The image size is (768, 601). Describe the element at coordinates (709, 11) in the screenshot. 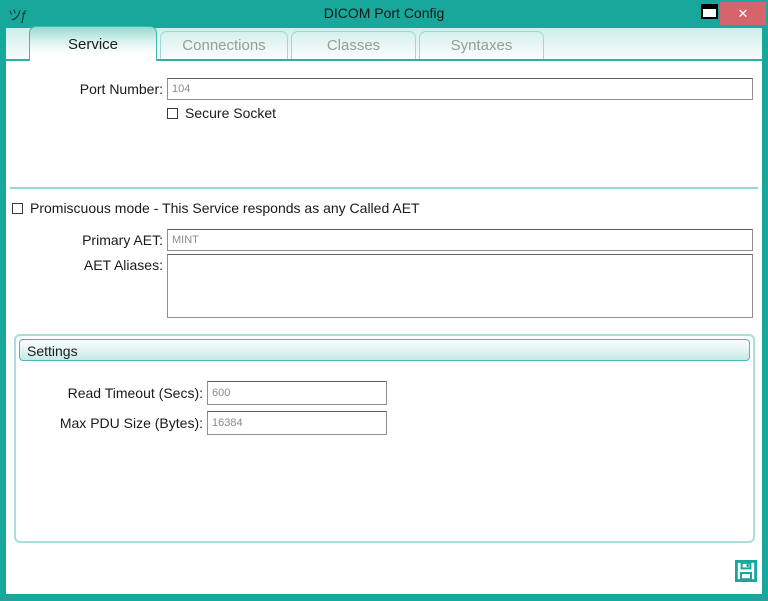

I see `maximize-button` at that location.